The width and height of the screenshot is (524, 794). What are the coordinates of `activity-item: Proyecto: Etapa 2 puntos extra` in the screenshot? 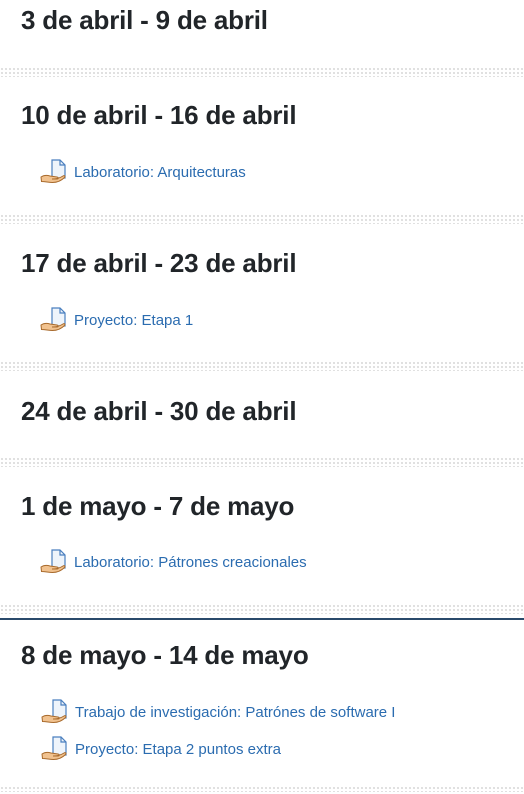 It's located at (161, 749).